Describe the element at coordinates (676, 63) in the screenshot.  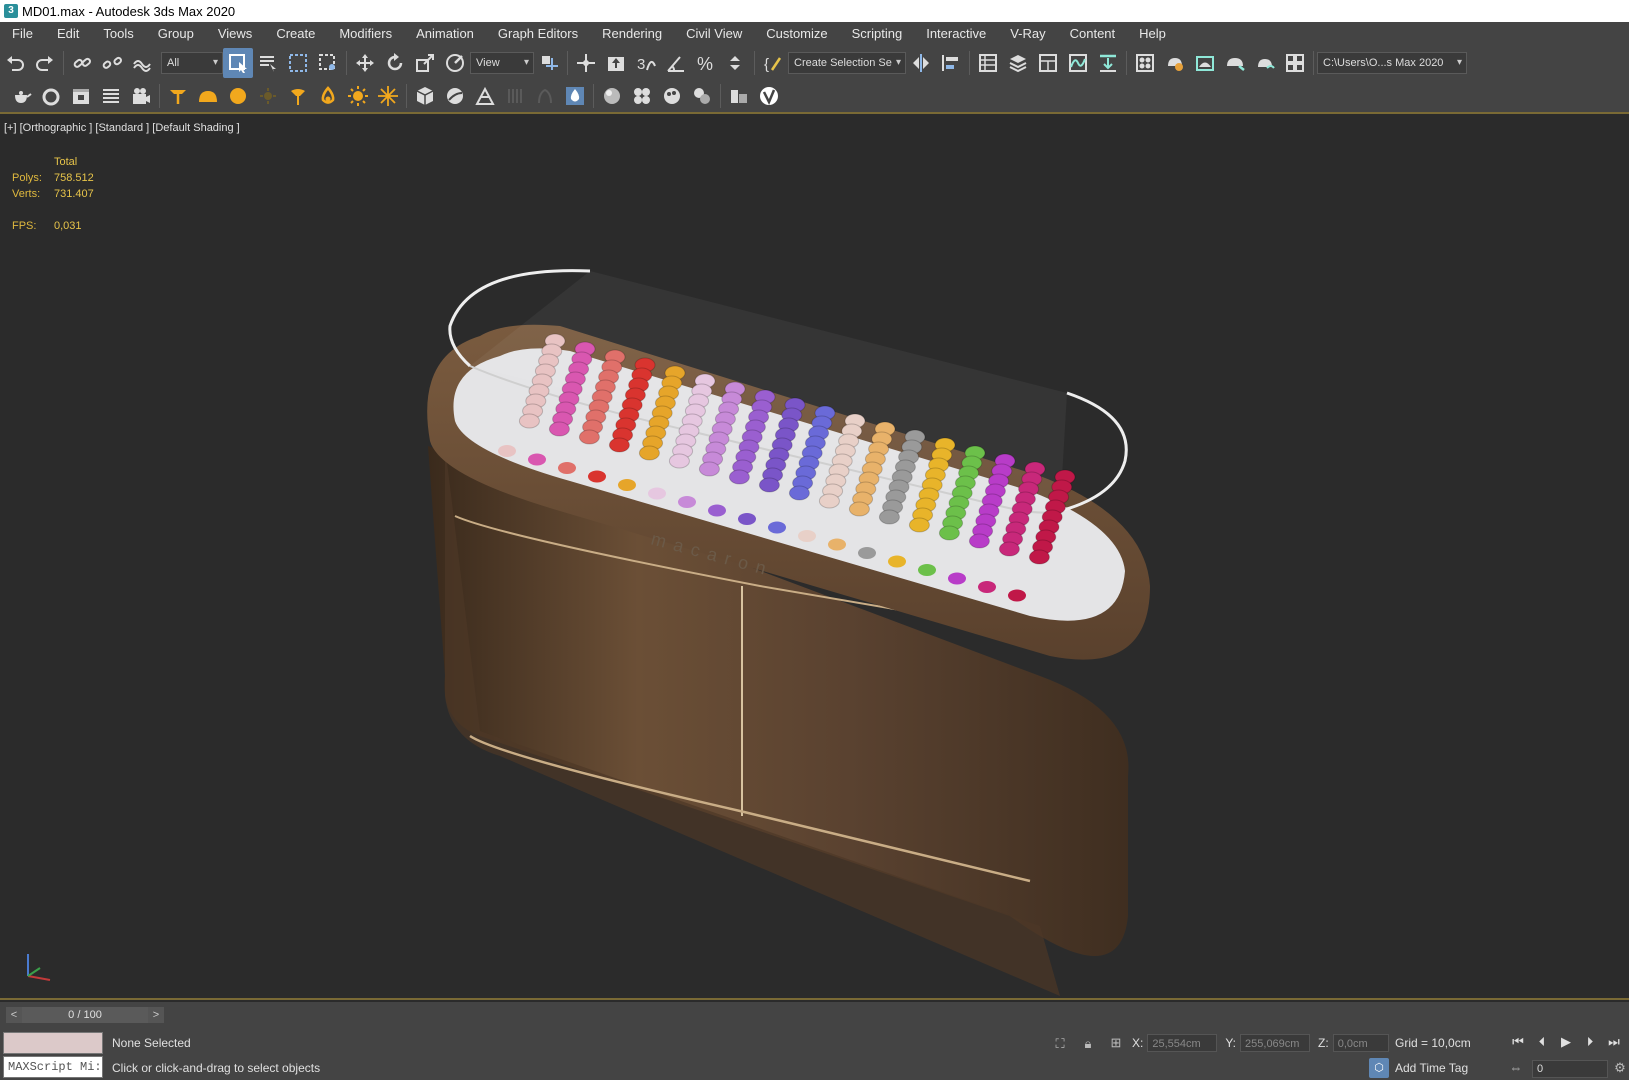
I see `angle-snap-icon` at that location.